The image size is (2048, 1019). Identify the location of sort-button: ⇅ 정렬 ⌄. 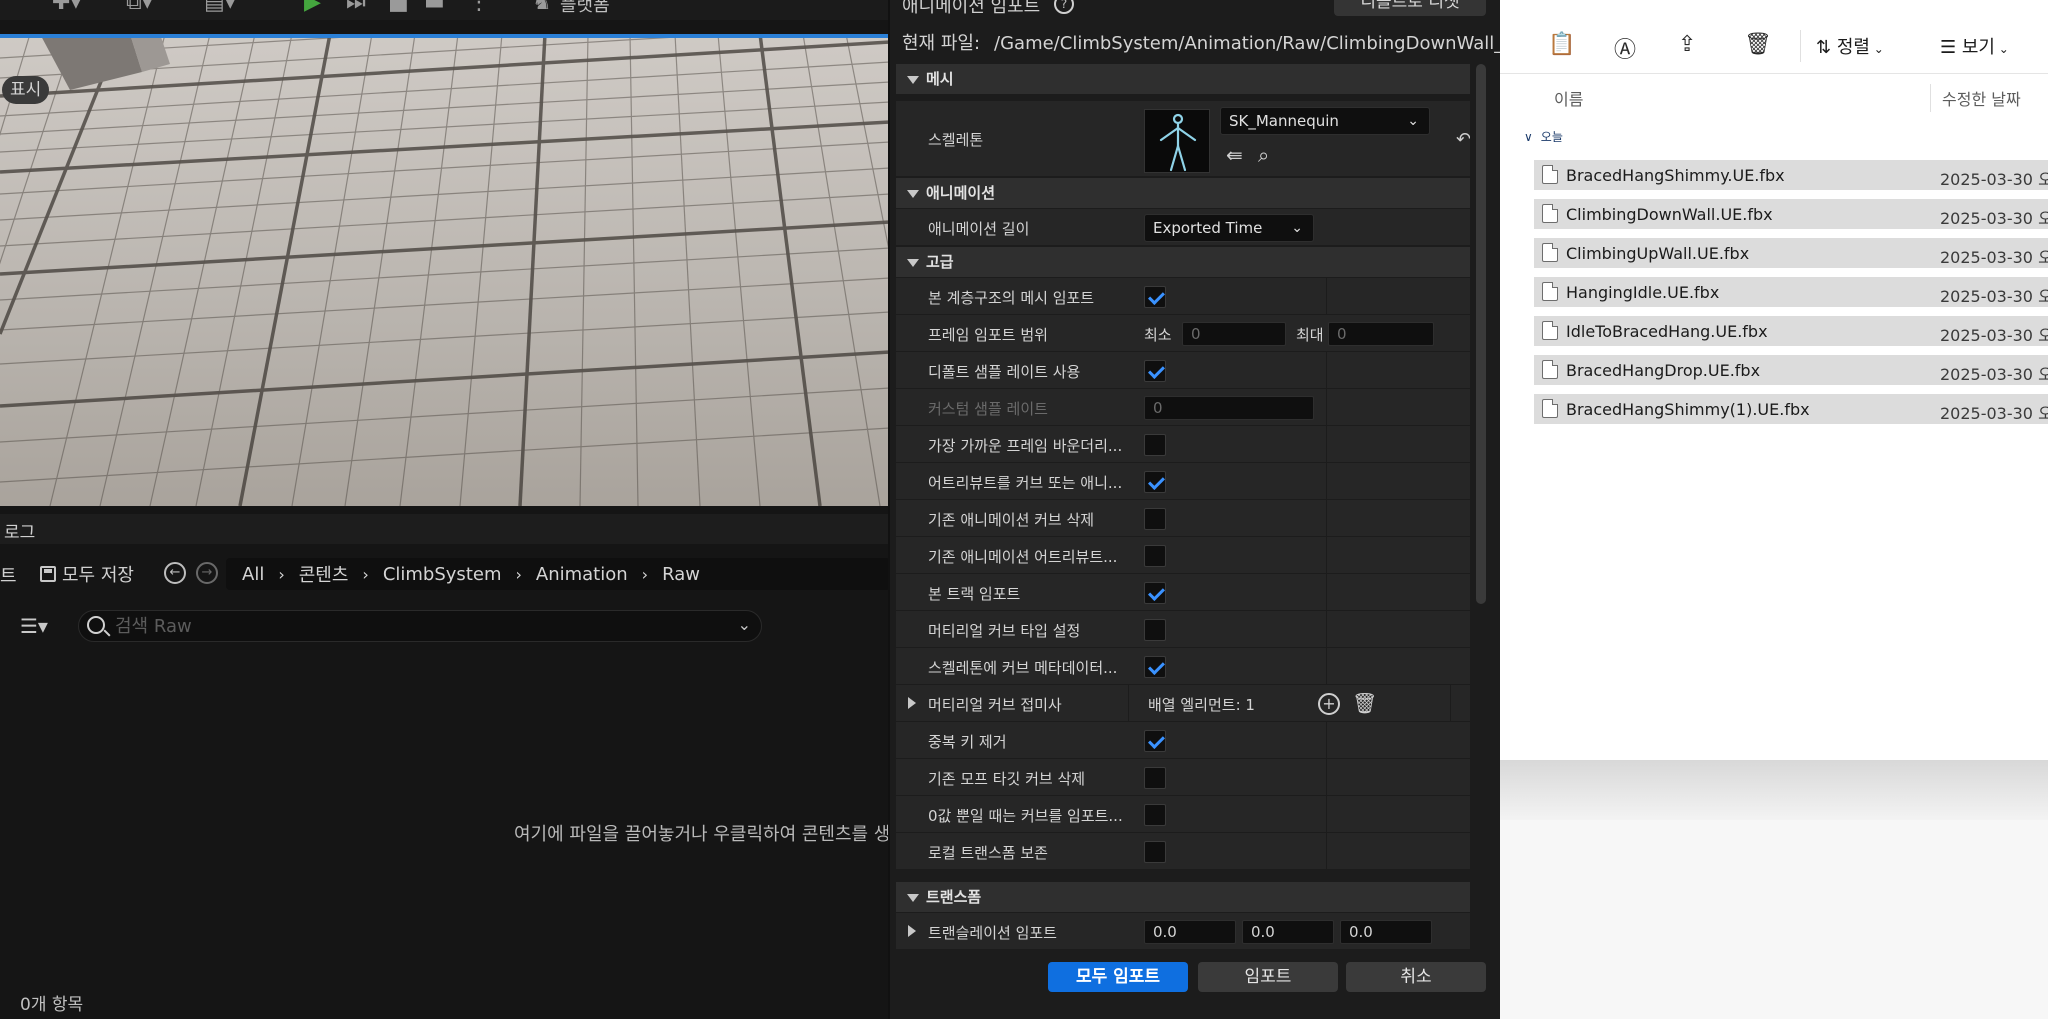
(1850, 46).